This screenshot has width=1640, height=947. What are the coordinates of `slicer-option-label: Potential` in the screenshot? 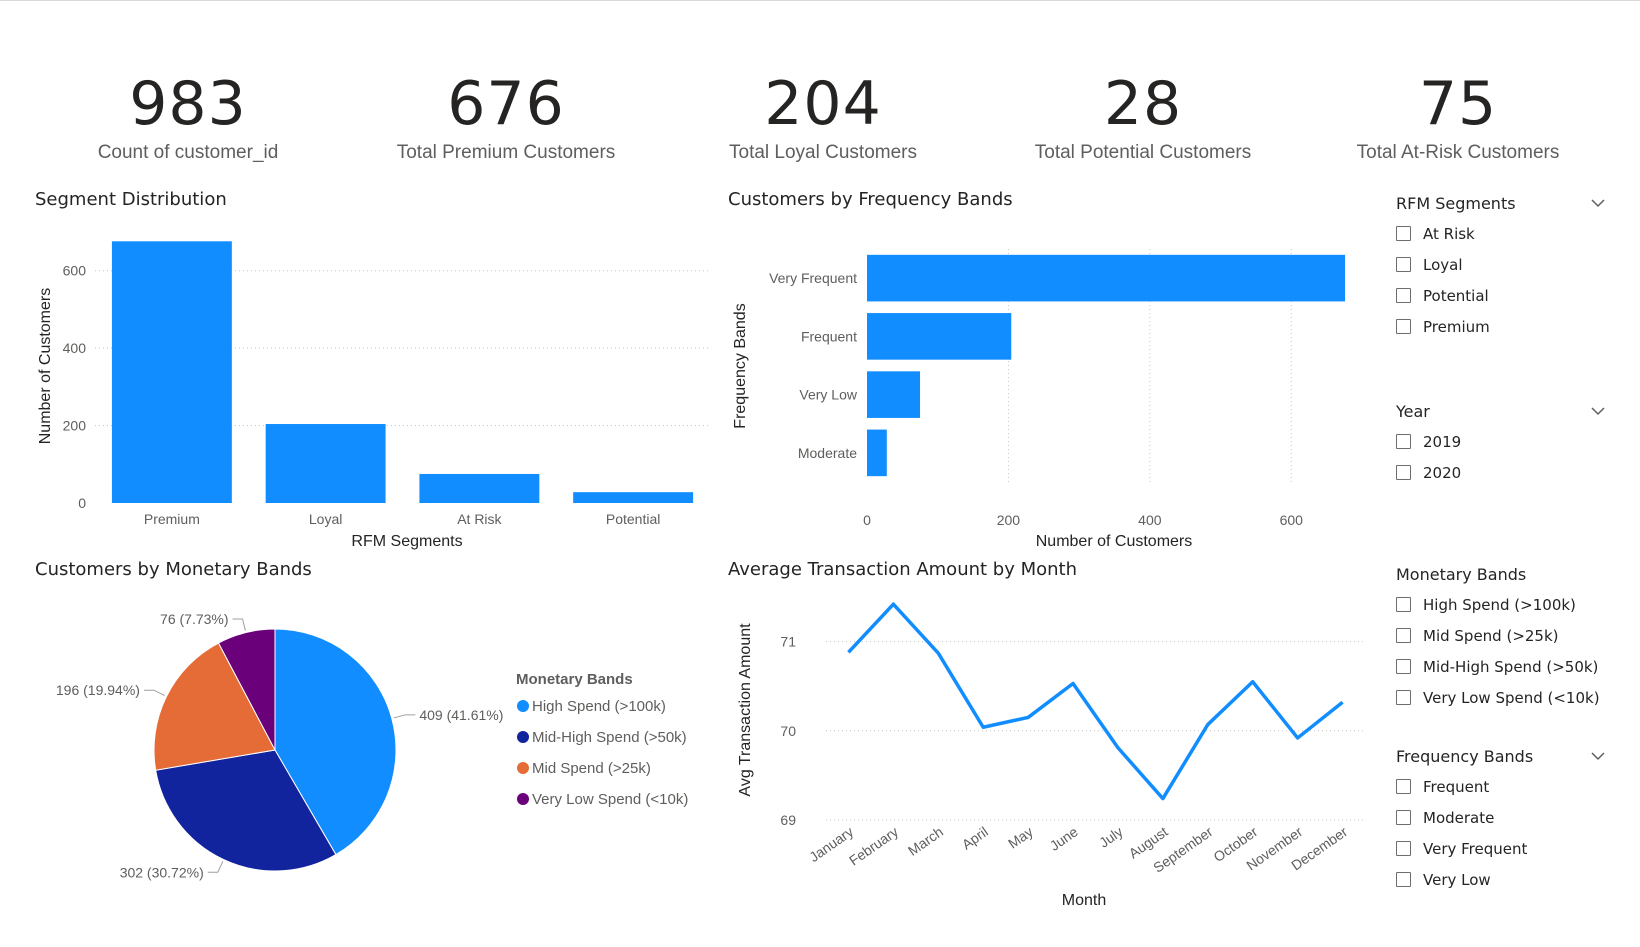 It's located at (1456, 295).